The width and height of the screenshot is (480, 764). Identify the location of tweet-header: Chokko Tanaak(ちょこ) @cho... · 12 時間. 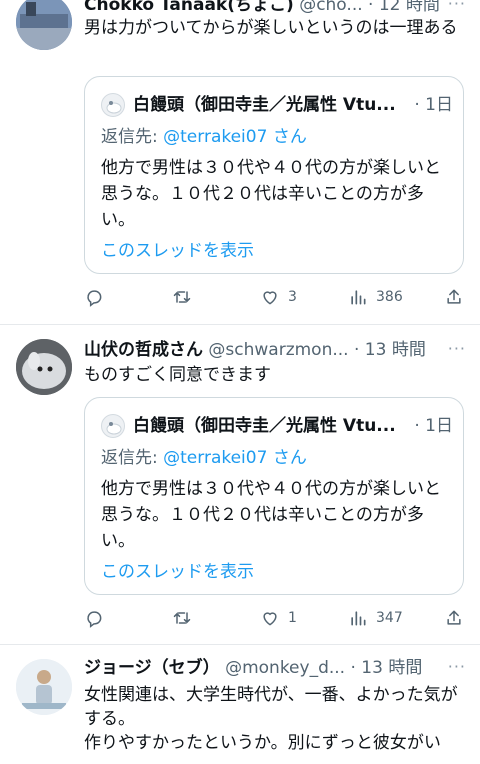
(274, 8).